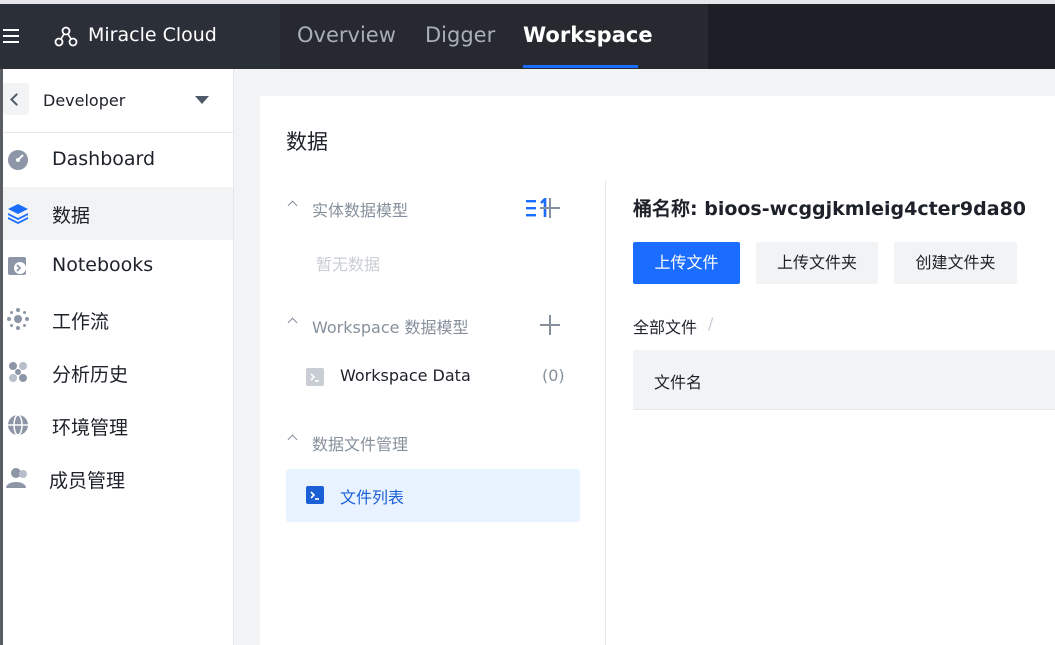 This screenshot has width=1055, height=645. What do you see at coordinates (20, 36) in the screenshot?
I see `hamburger-menu-icon` at bounding box center [20, 36].